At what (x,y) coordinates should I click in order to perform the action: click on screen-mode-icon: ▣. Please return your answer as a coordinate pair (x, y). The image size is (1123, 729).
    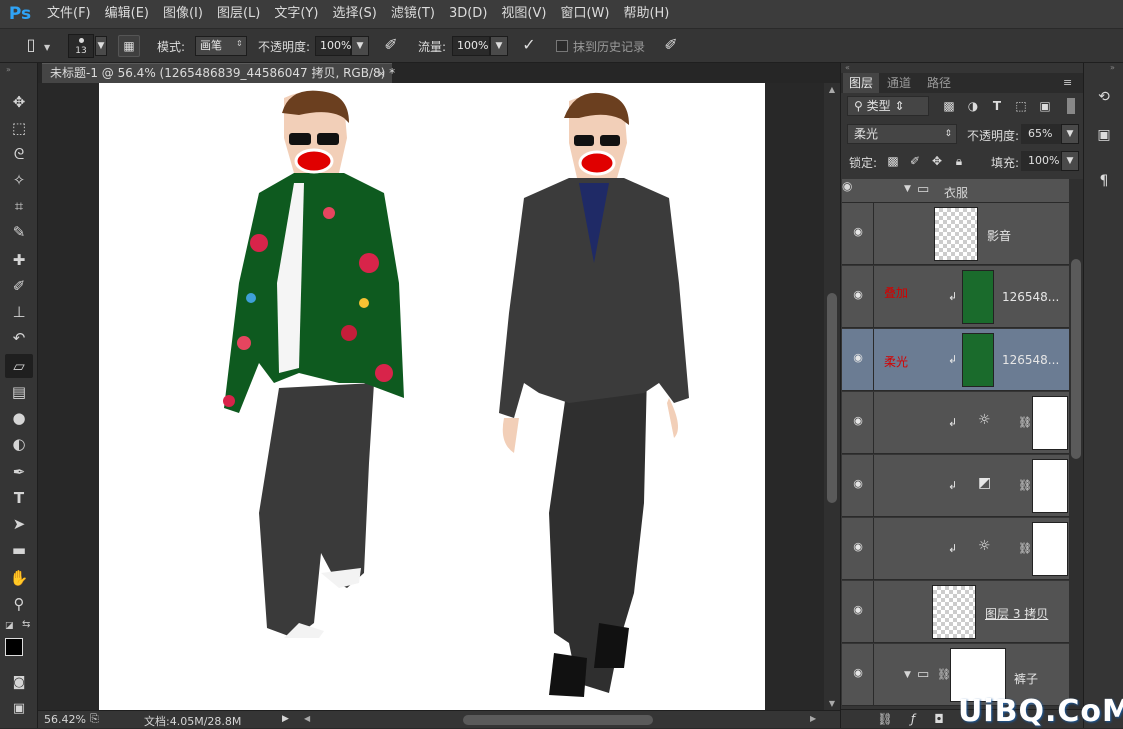
    Looking at the image, I should click on (19, 709).